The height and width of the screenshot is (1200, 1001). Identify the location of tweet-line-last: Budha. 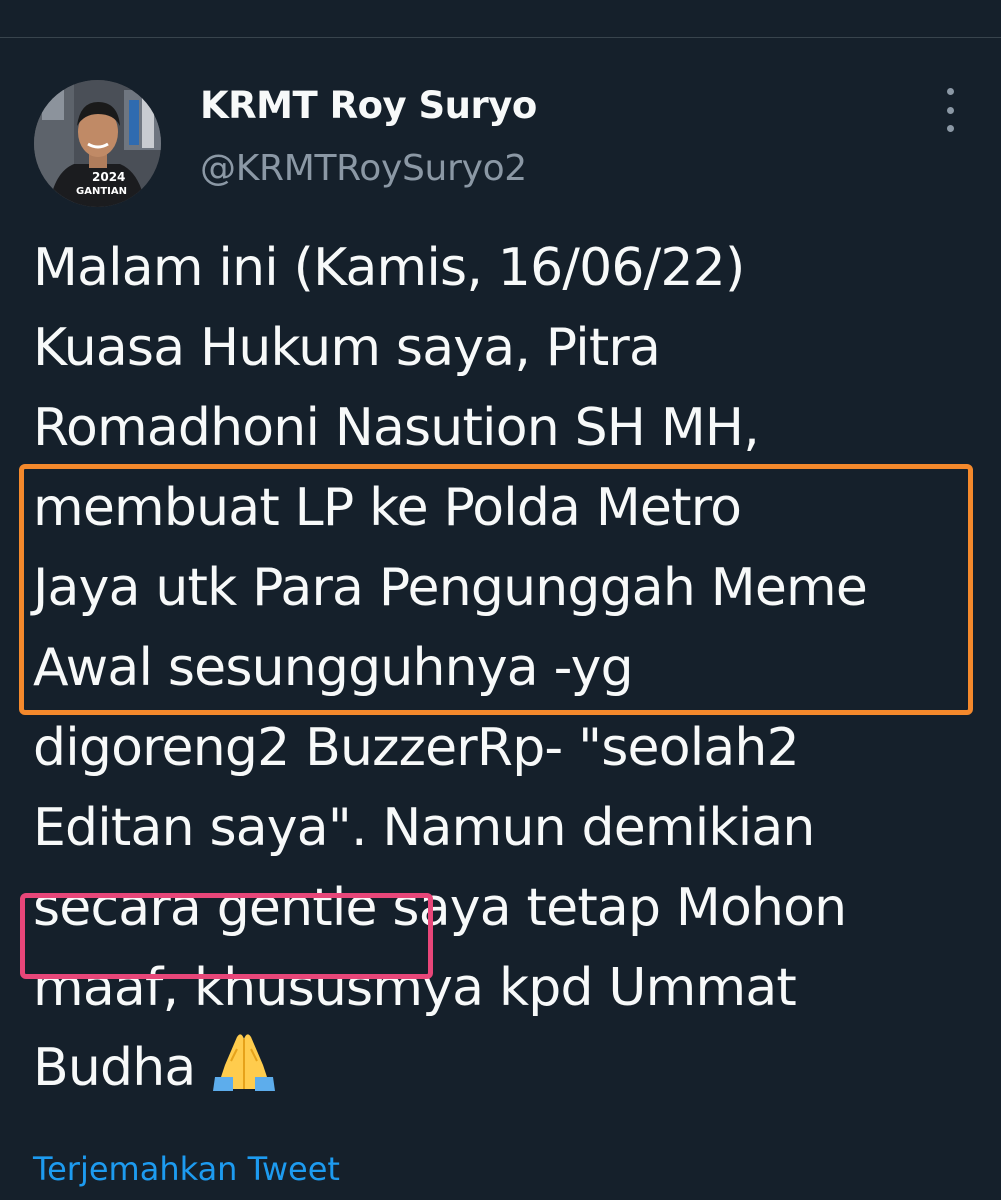
(508, 1068).